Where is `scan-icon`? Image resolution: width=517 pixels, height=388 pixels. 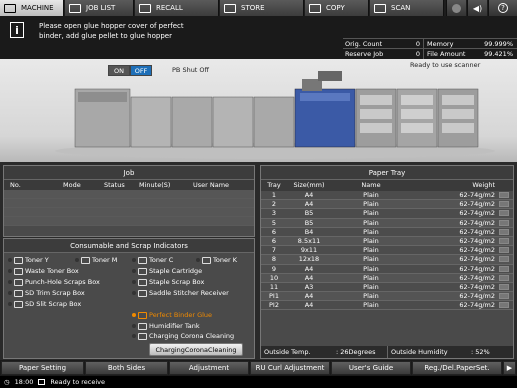 scan-icon is located at coordinates (380, 8).